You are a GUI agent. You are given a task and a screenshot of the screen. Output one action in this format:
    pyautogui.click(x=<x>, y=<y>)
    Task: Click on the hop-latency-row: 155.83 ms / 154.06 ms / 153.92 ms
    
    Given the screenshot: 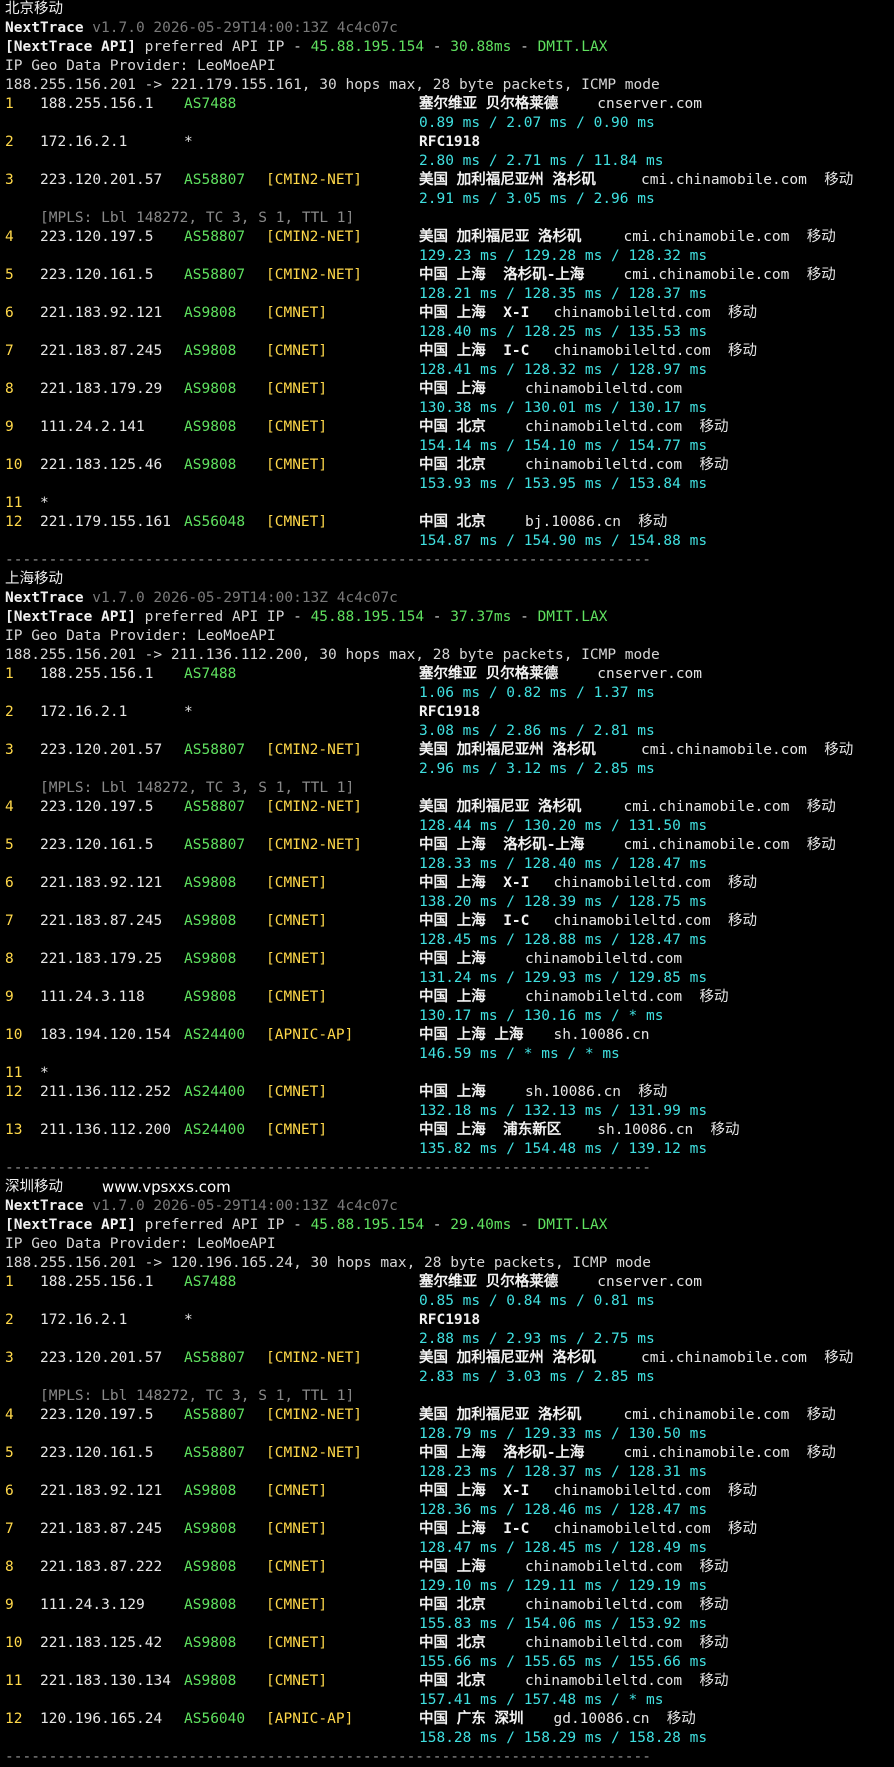 What is the action you would take?
    pyautogui.click(x=449, y=1624)
    